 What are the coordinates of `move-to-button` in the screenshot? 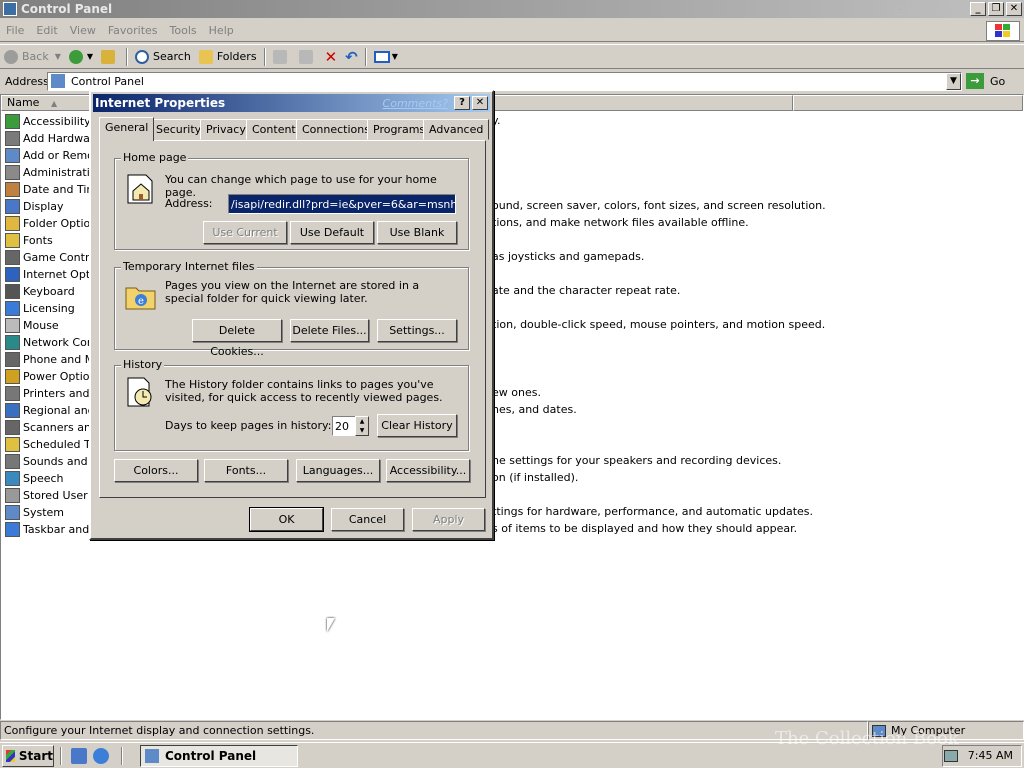 It's located at (282, 57).